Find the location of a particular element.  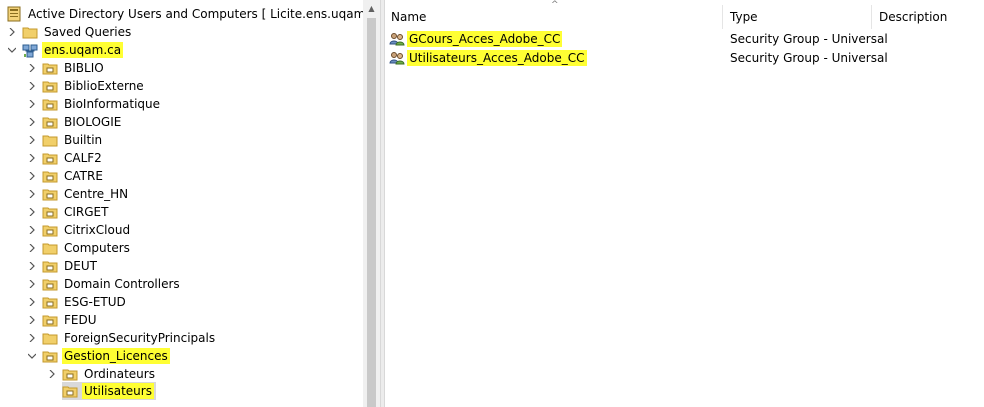

tree-item-ou: BIBLIO is located at coordinates (66, 68).